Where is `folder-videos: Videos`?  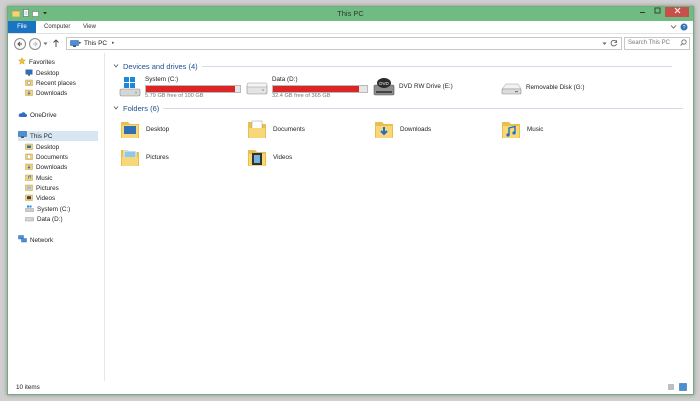
folder-videos: Videos is located at coordinates (301, 157).